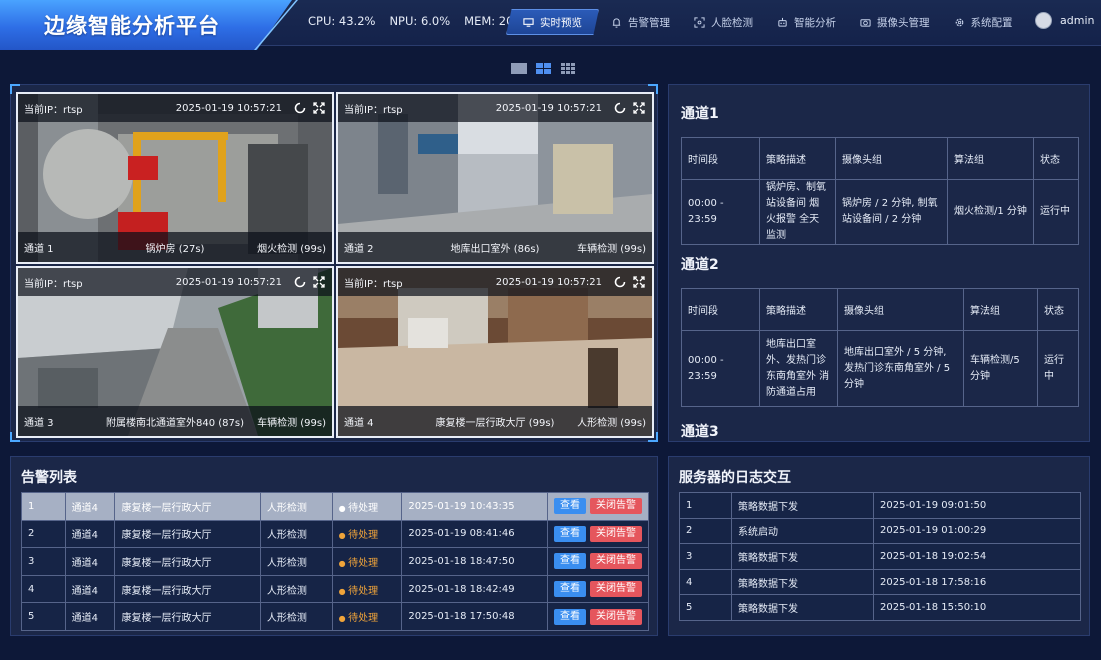  What do you see at coordinates (291, 249) in the screenshot?
I see `camera-algorithm: 烟火检测 (99s)` at bounding box center [291, 249].